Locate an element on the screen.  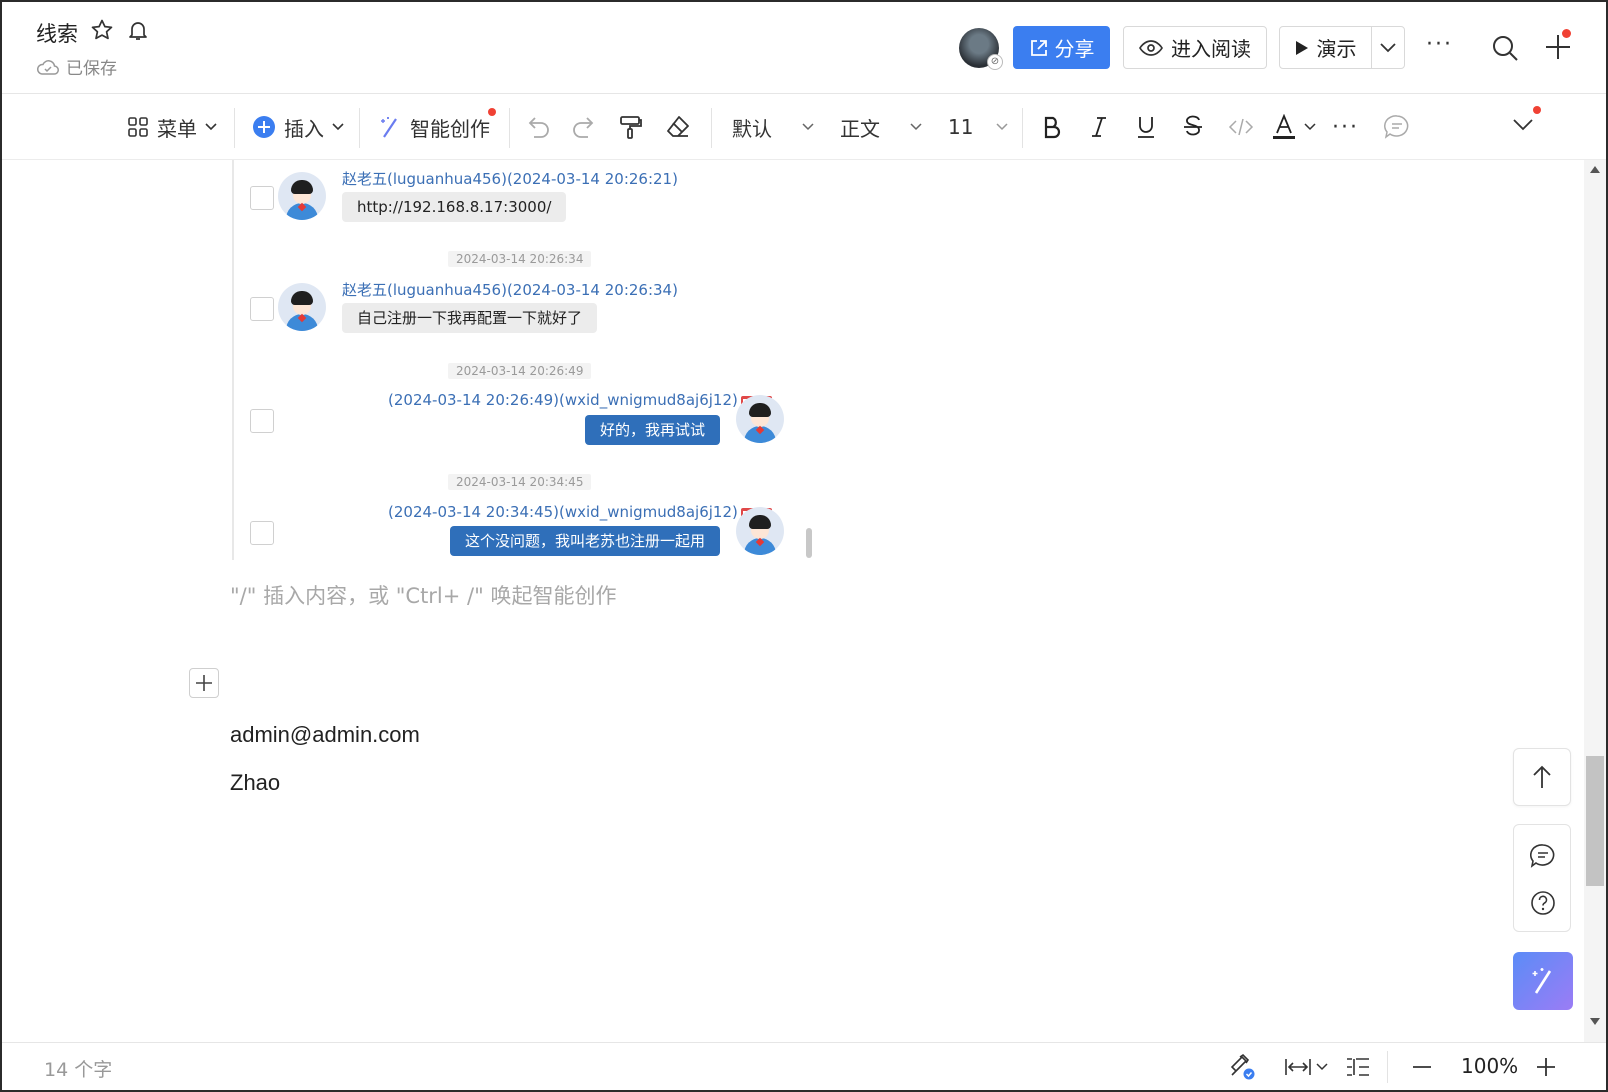
font-color-button is located at coordinates (1294, 127).